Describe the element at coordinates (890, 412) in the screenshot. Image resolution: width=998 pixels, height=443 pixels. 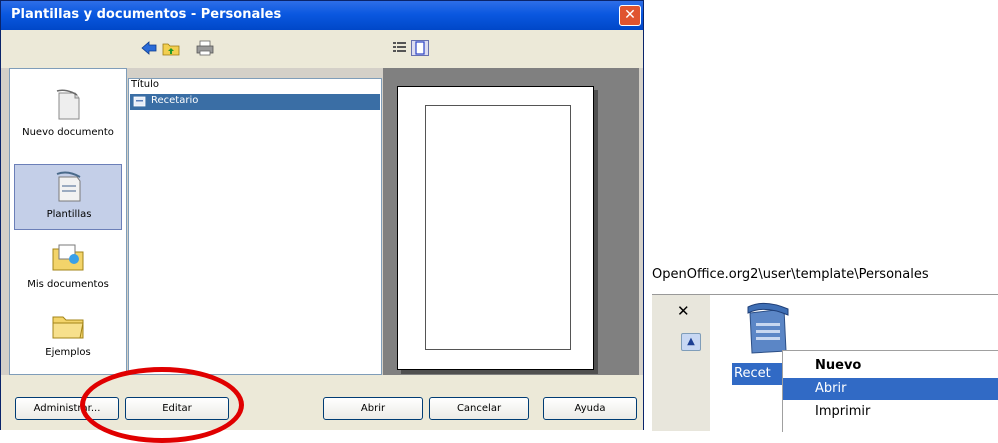
I see `menu-item-imprimir: Imprimir` at that location.